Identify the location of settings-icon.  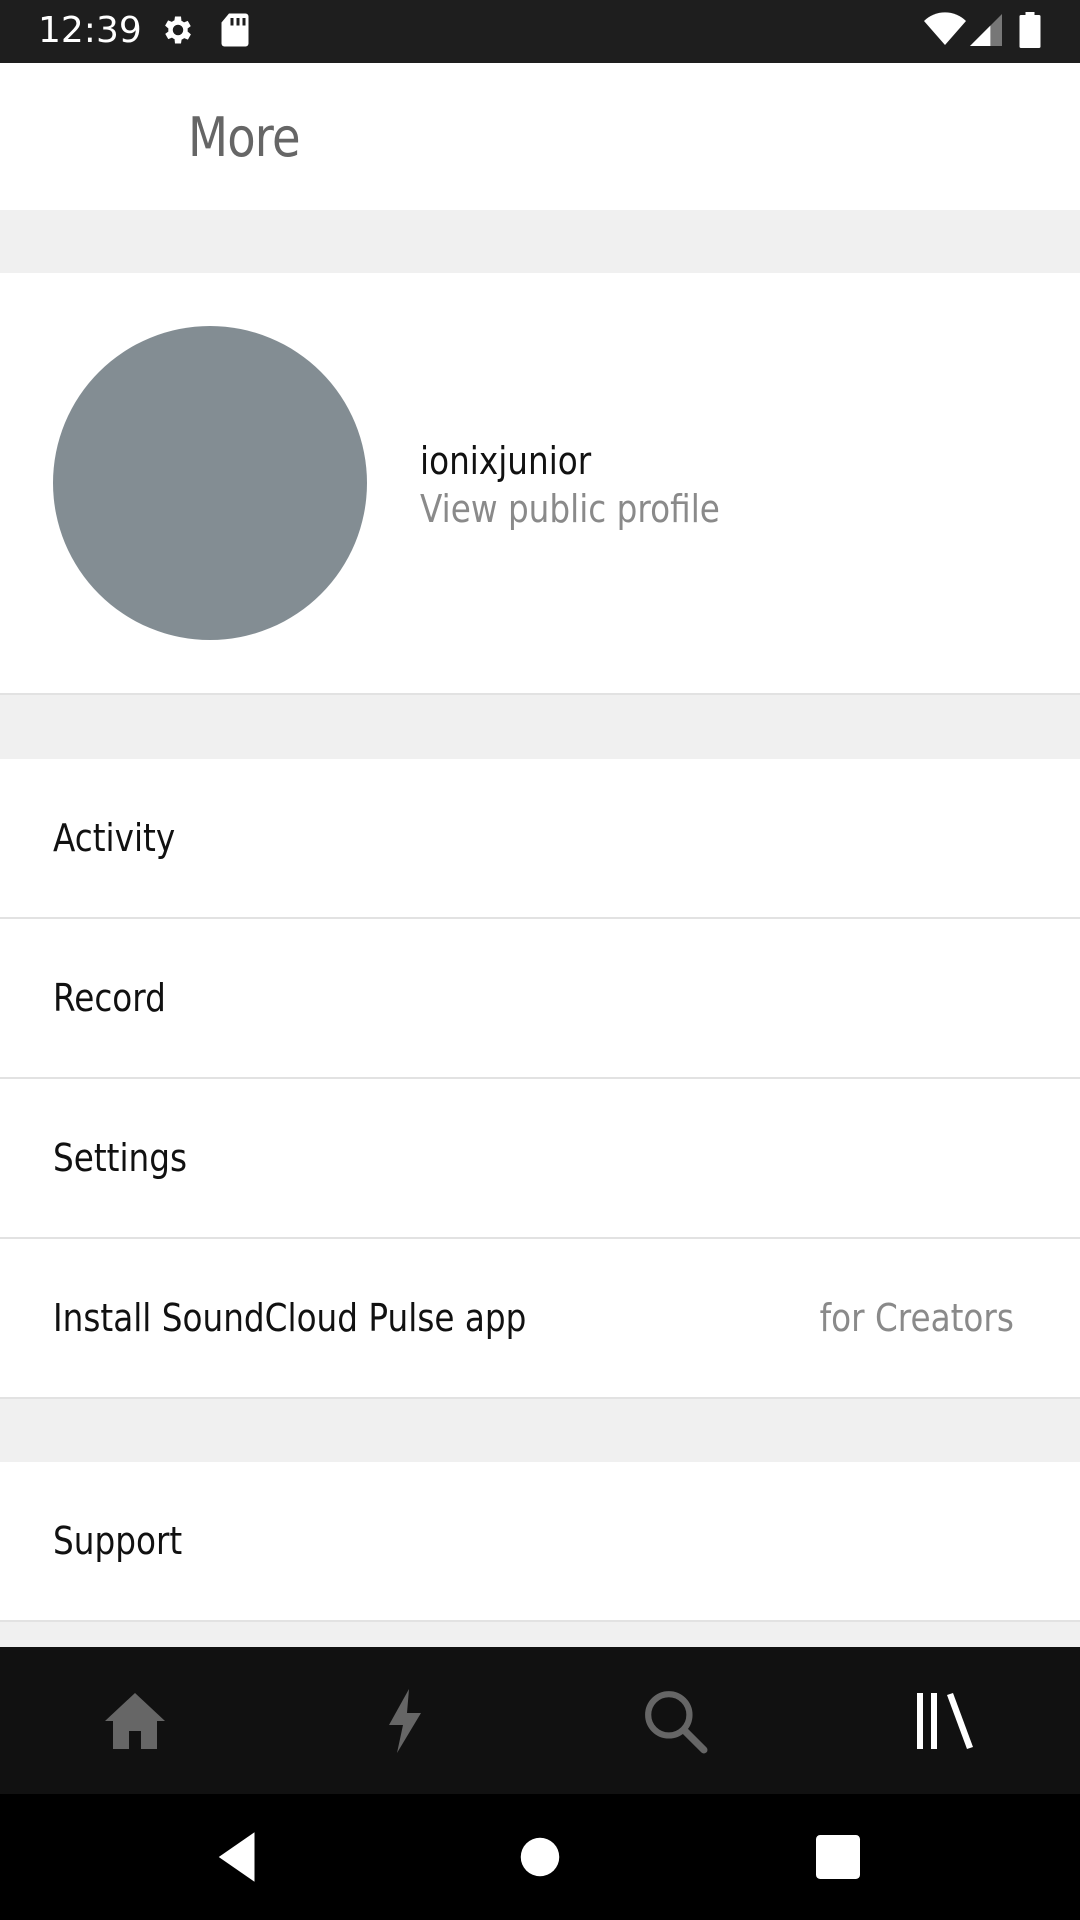
(178, 32).